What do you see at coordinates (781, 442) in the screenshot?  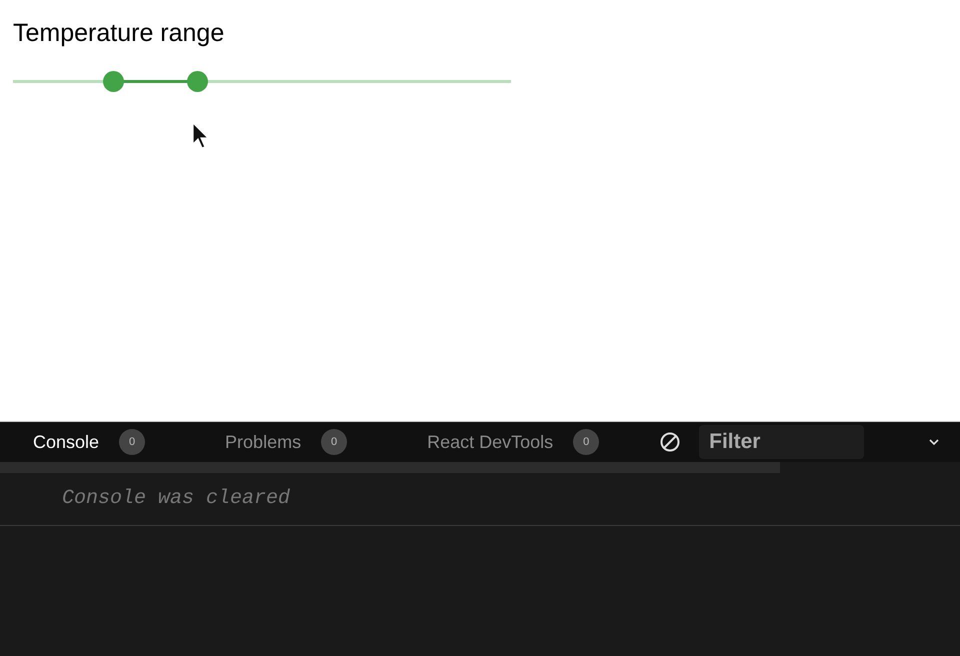 I see `filter-field: Filter` at bounding box center [781, 442].